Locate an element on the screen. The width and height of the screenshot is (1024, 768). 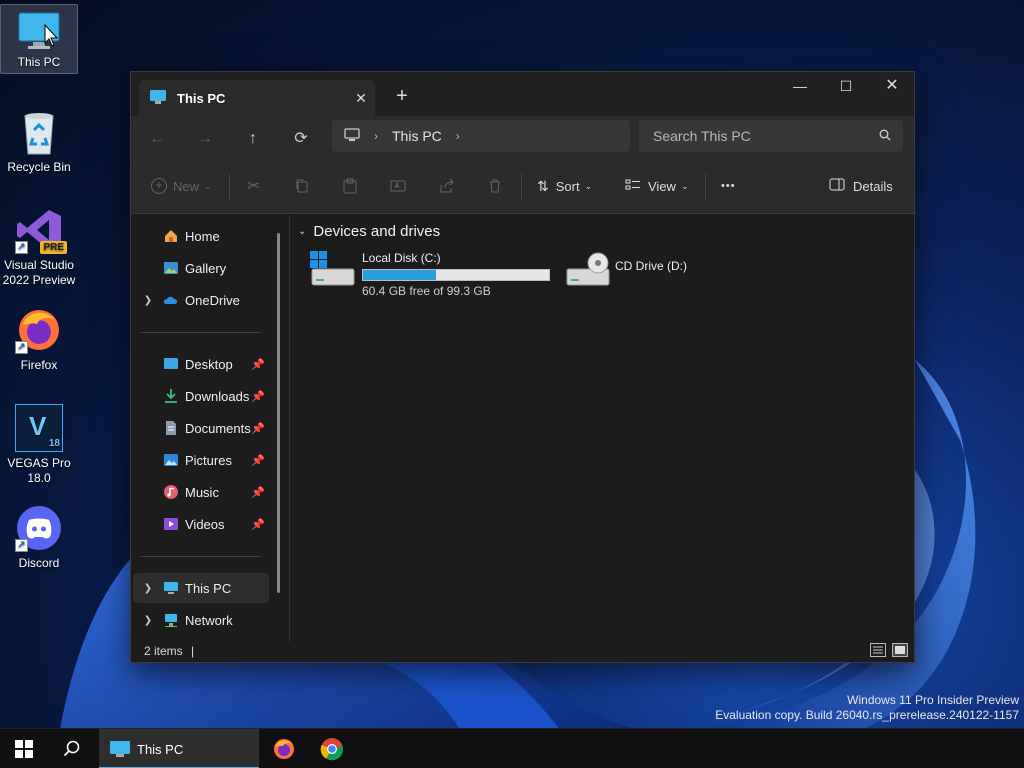
paste-icon is located at coordinates (350, 186).